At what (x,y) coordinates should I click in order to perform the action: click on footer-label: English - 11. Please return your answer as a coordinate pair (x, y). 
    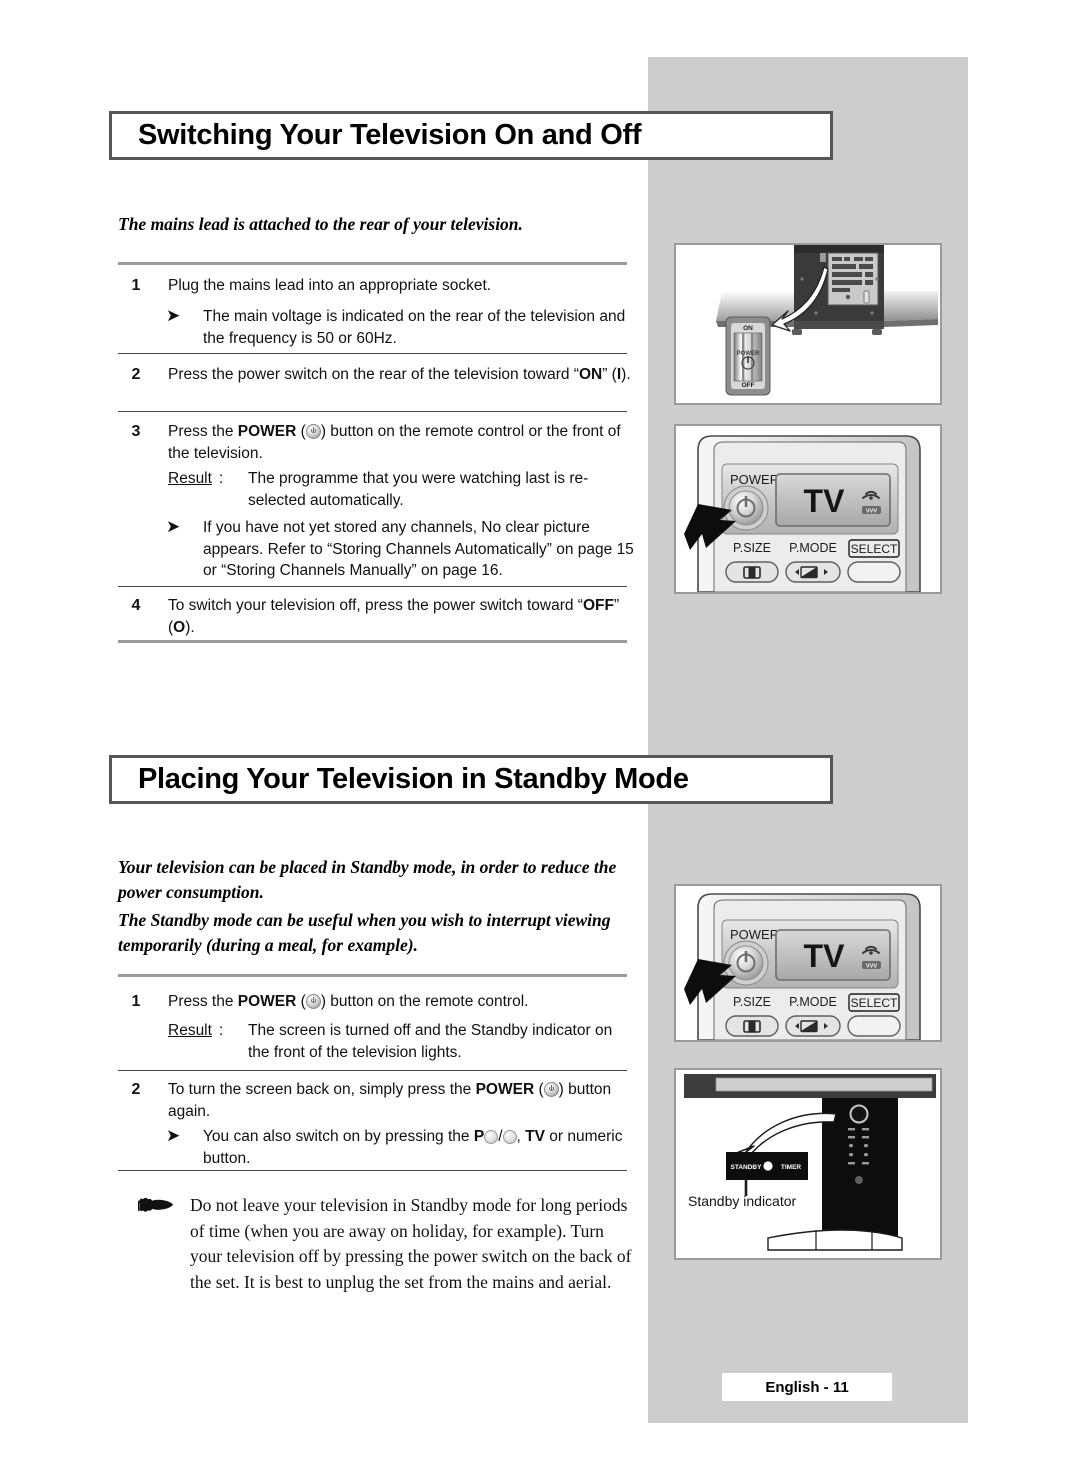
    Looking at the image, I should click on (807, 1387).